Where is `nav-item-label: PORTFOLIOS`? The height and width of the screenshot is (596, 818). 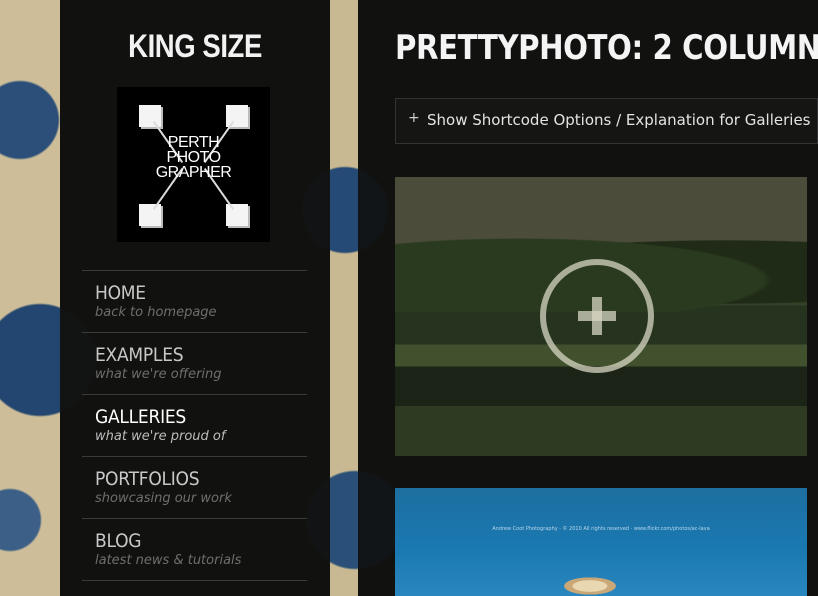
nav-item-label: PORTFOLIOS is located at coordinates (147, 479).